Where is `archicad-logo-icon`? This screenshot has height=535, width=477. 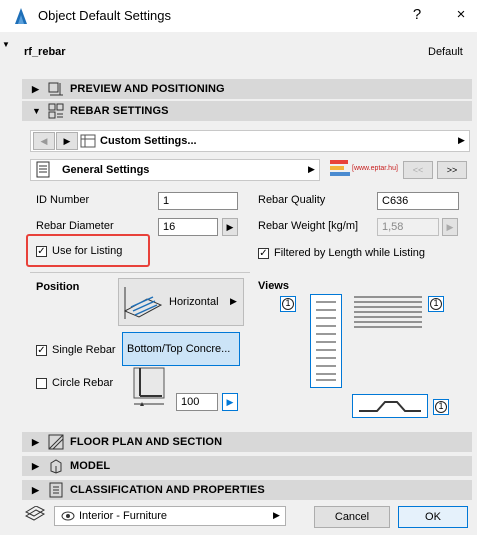
archicad-logo-icon is located at coordinates (21, 16).